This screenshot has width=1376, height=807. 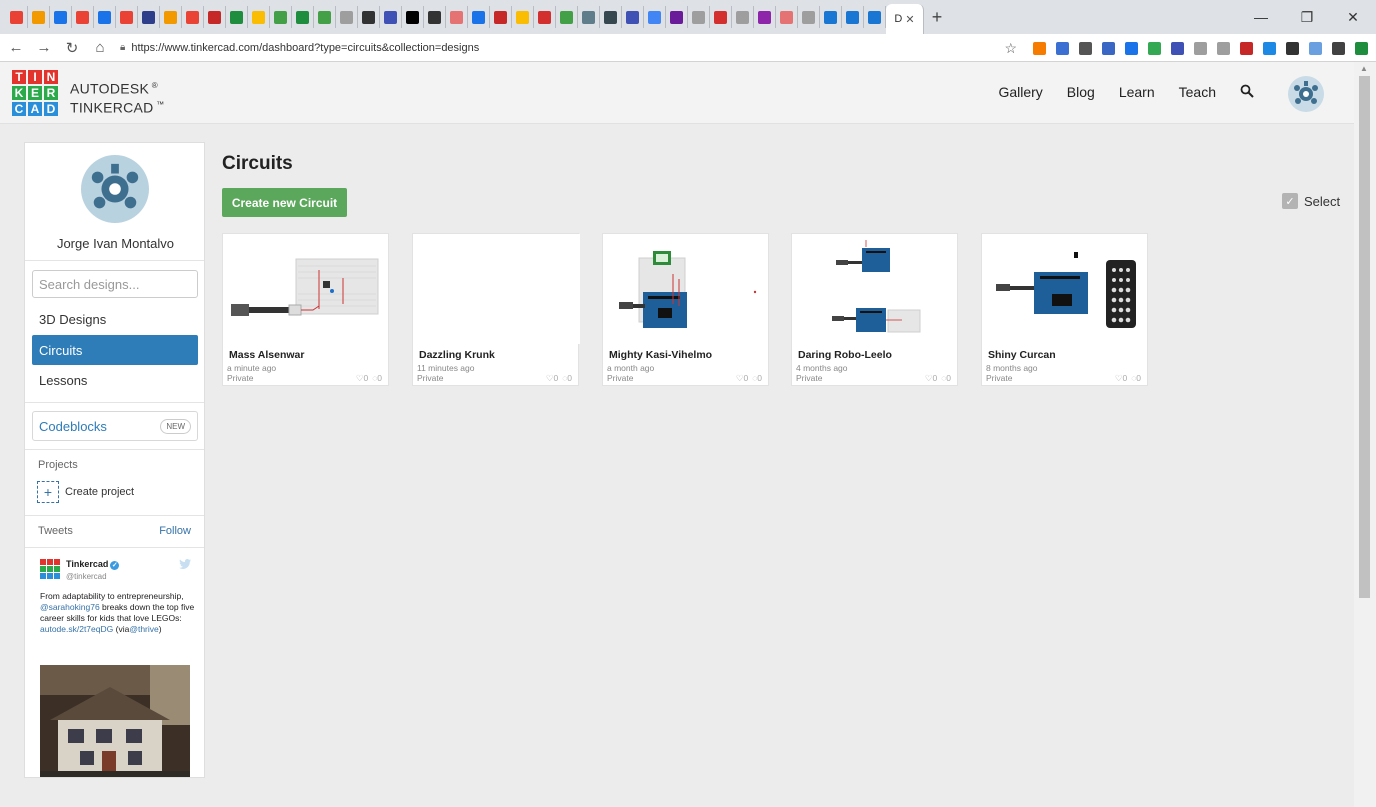 I want to click on user-avatar, so click(x=1306, y=94).